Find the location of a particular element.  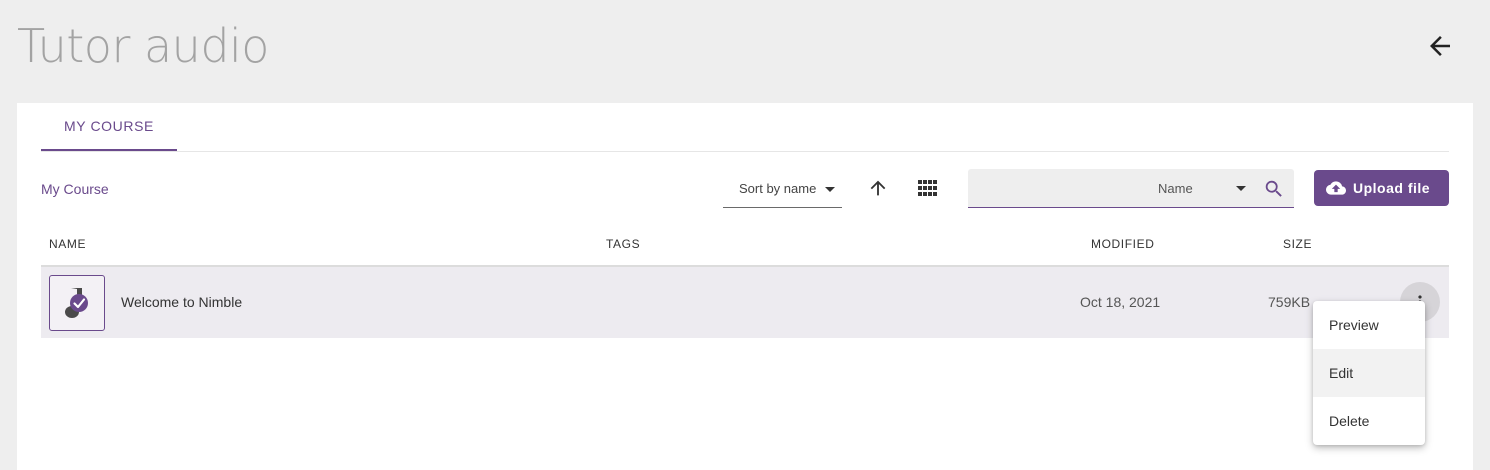

arrow-back-icon is located at coordinates (1440, 46).